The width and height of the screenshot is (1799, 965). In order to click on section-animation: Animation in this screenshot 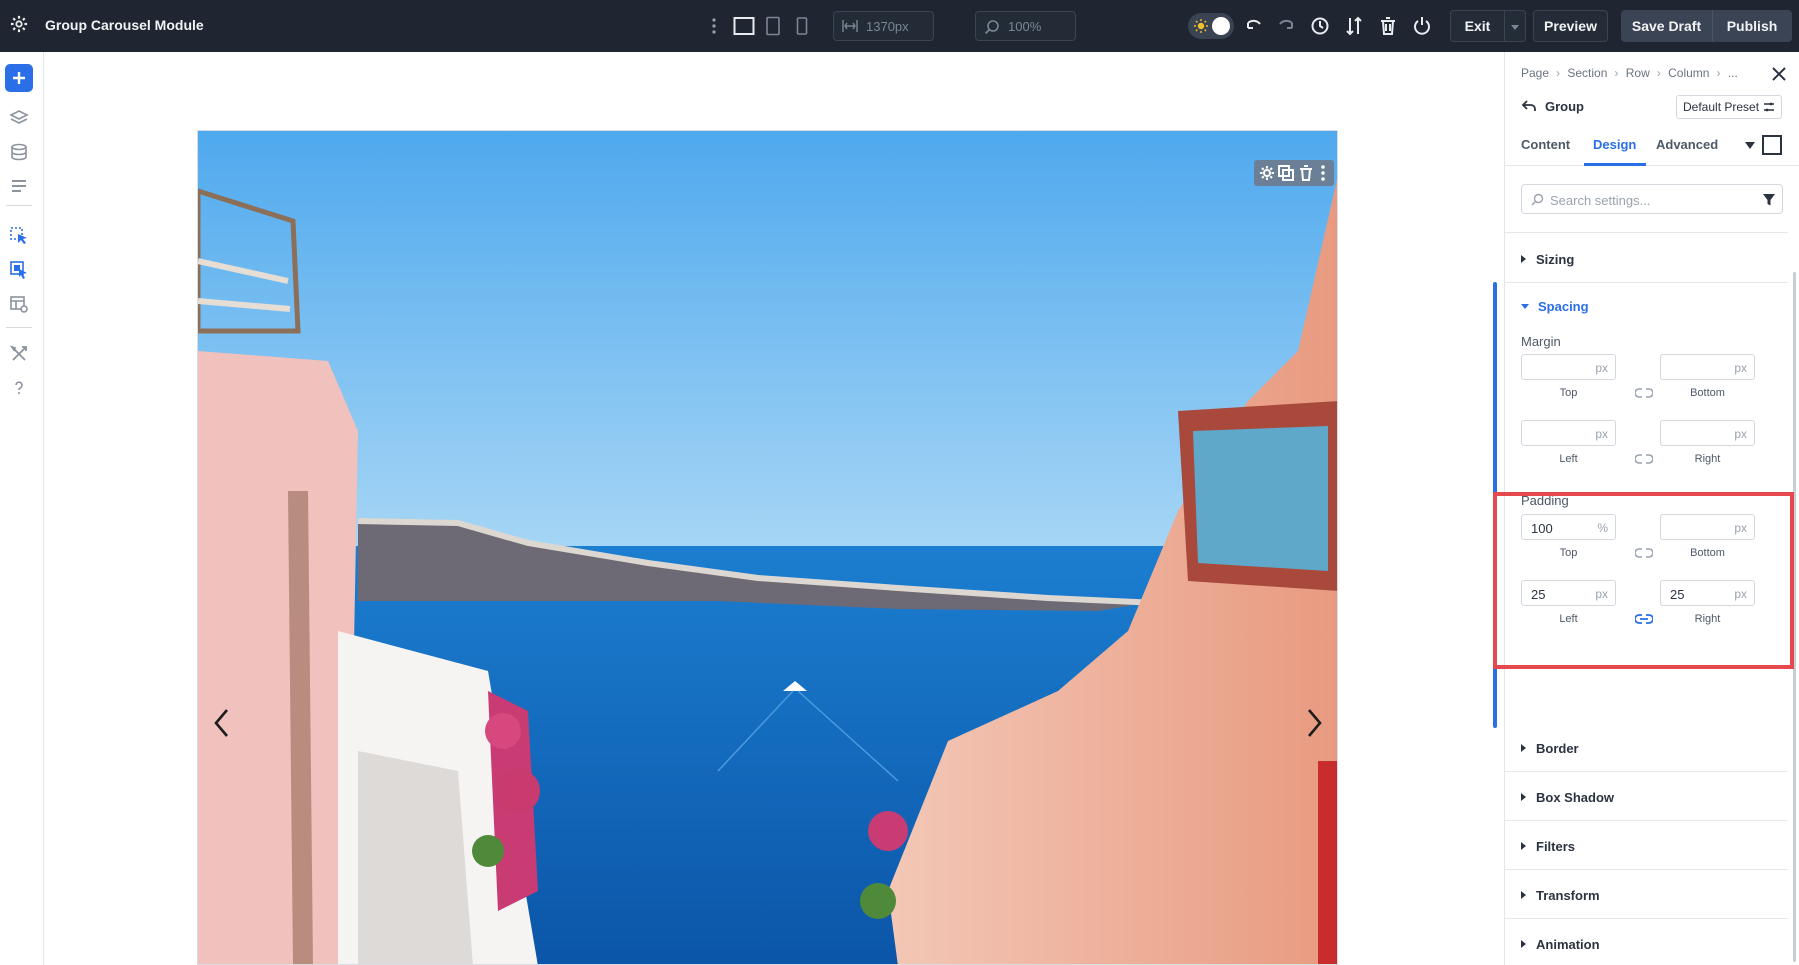, I will do `click(1560, 944)`.